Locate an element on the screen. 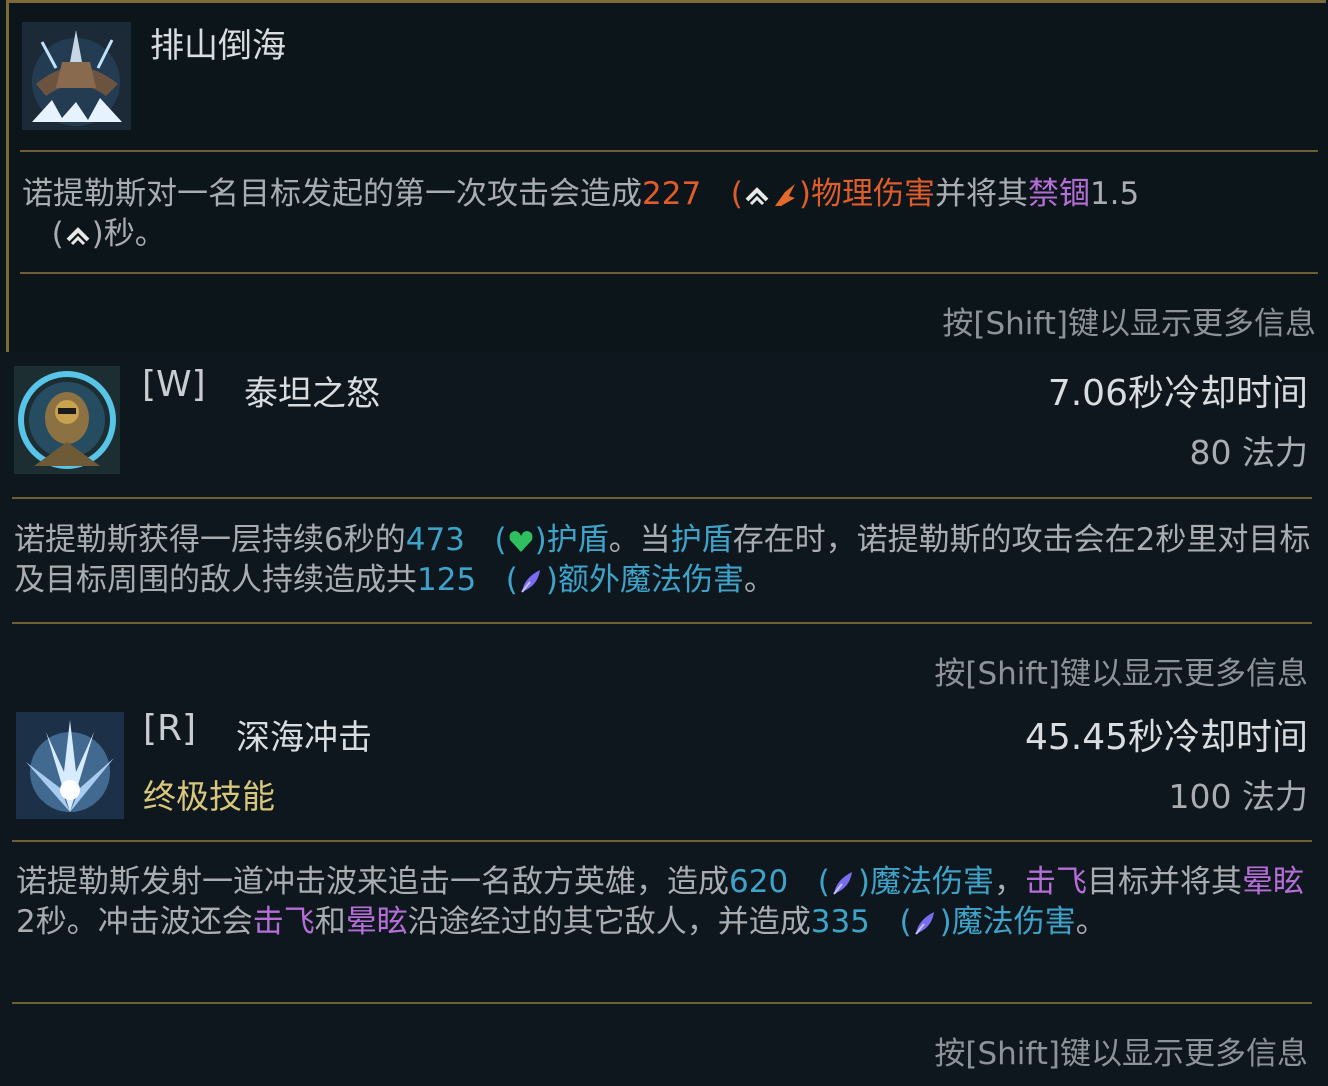 Image resolution: width=1328 pixels, height=1086 pixels. depth-charge-icon is located at coordinates (70, 765).